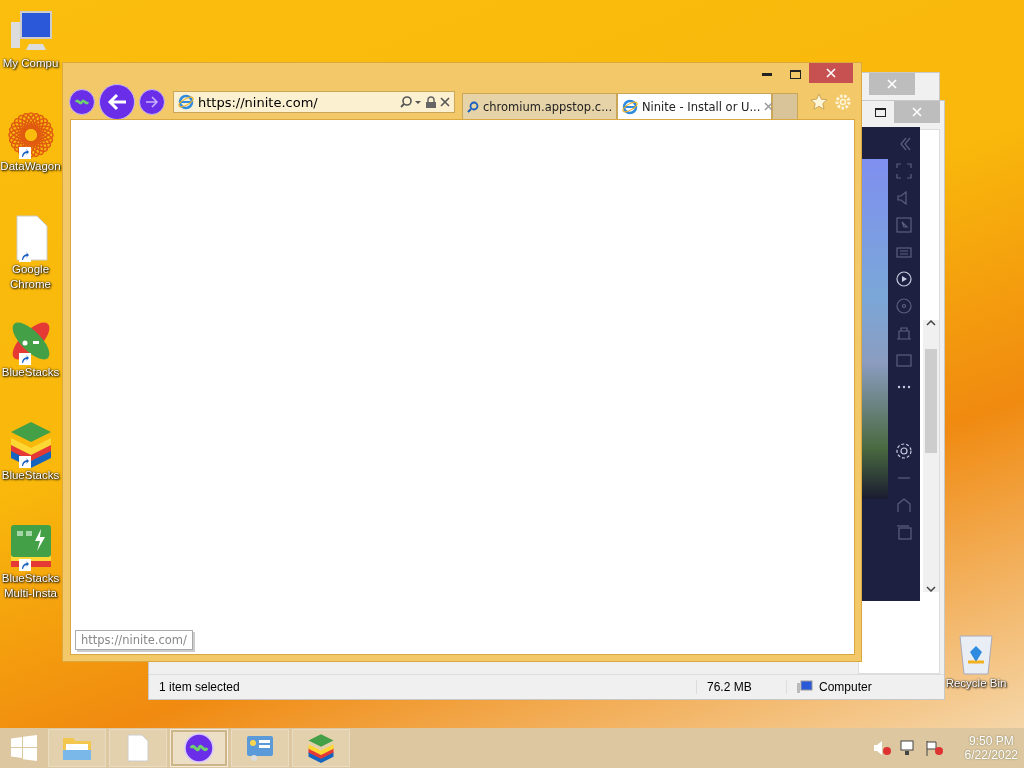 The height and width of the screenshot is (768, 1024). I want to click on play-circle-icon, so click(904, 279).